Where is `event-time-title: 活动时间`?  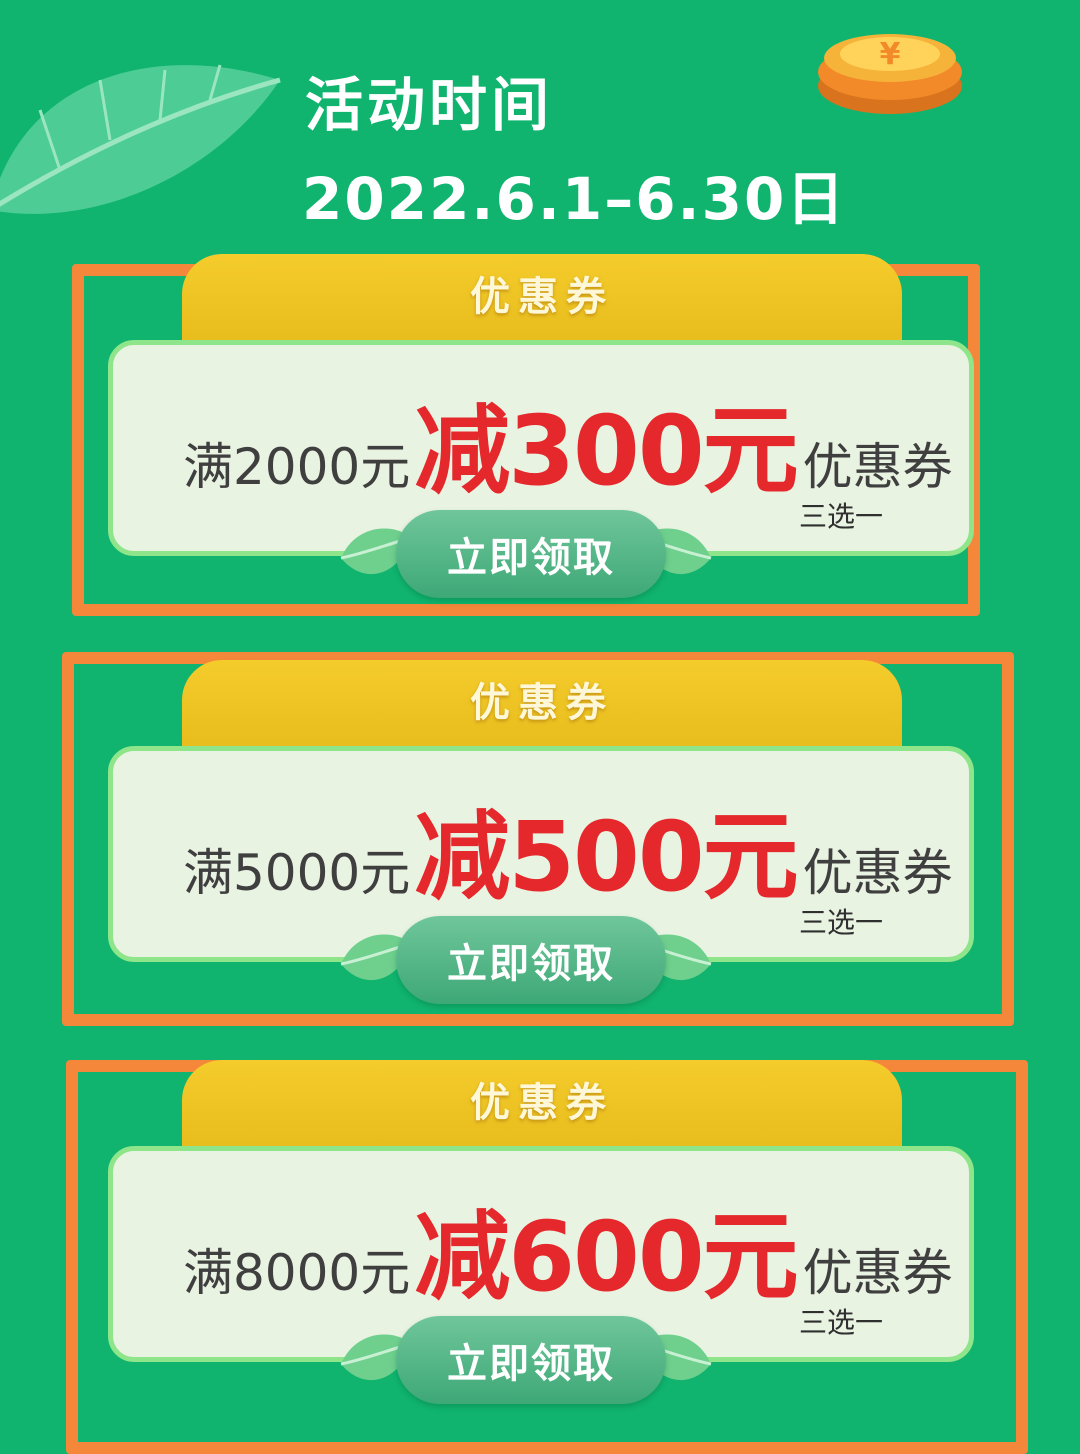
event-time-title: 活动时间 is located at coordinates (429, 105).